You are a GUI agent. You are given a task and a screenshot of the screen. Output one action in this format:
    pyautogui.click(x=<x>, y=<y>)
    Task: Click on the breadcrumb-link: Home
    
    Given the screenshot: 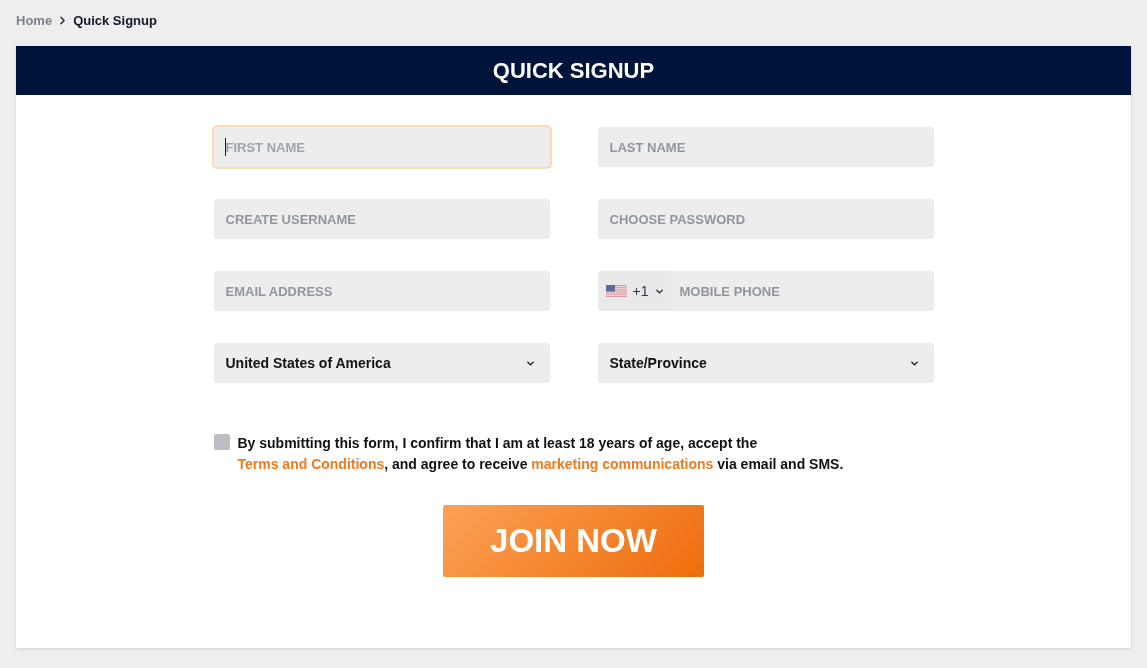 What is the action you would take?
    pyautogui.click(x=34, y=20)
    